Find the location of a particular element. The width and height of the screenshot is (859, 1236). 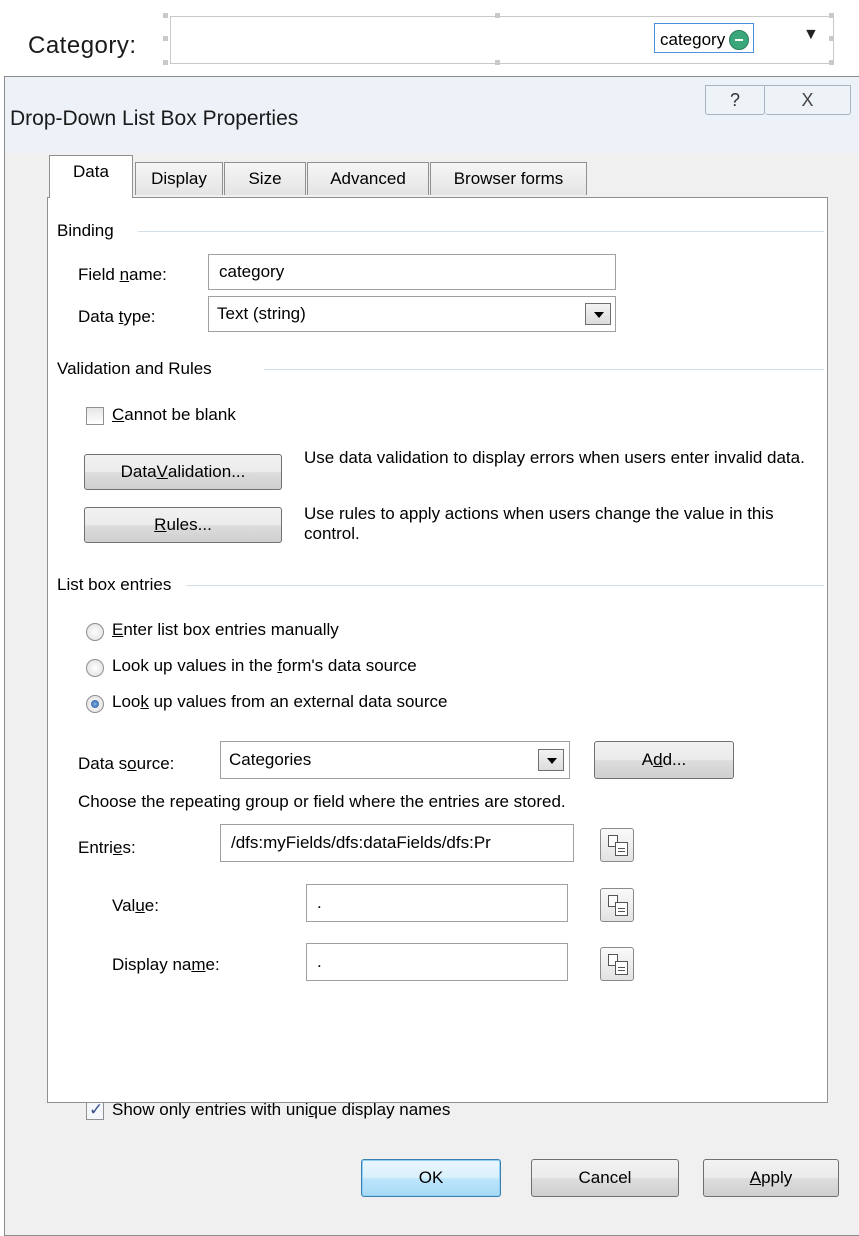

radio-external-data-source is located at coordinates (95, 704).